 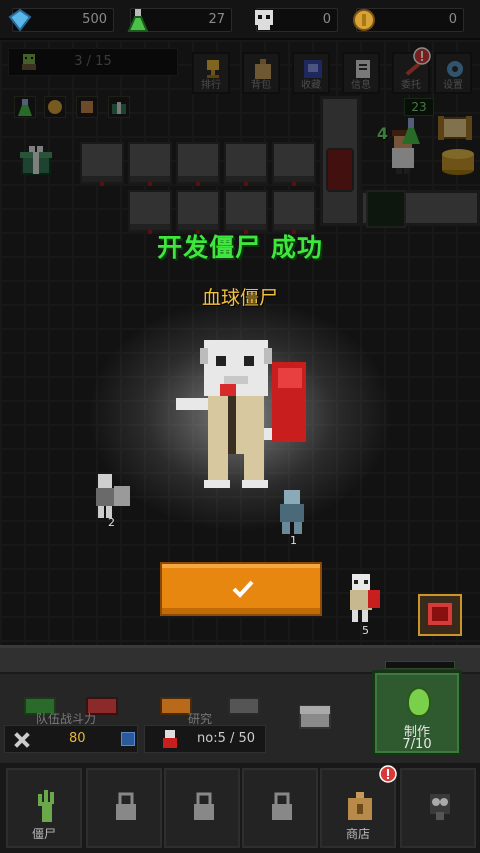 What do you see at coordinates (128, 739) in the screenshot?
I see `info-badge-icon` at bounding box center [128, 739].